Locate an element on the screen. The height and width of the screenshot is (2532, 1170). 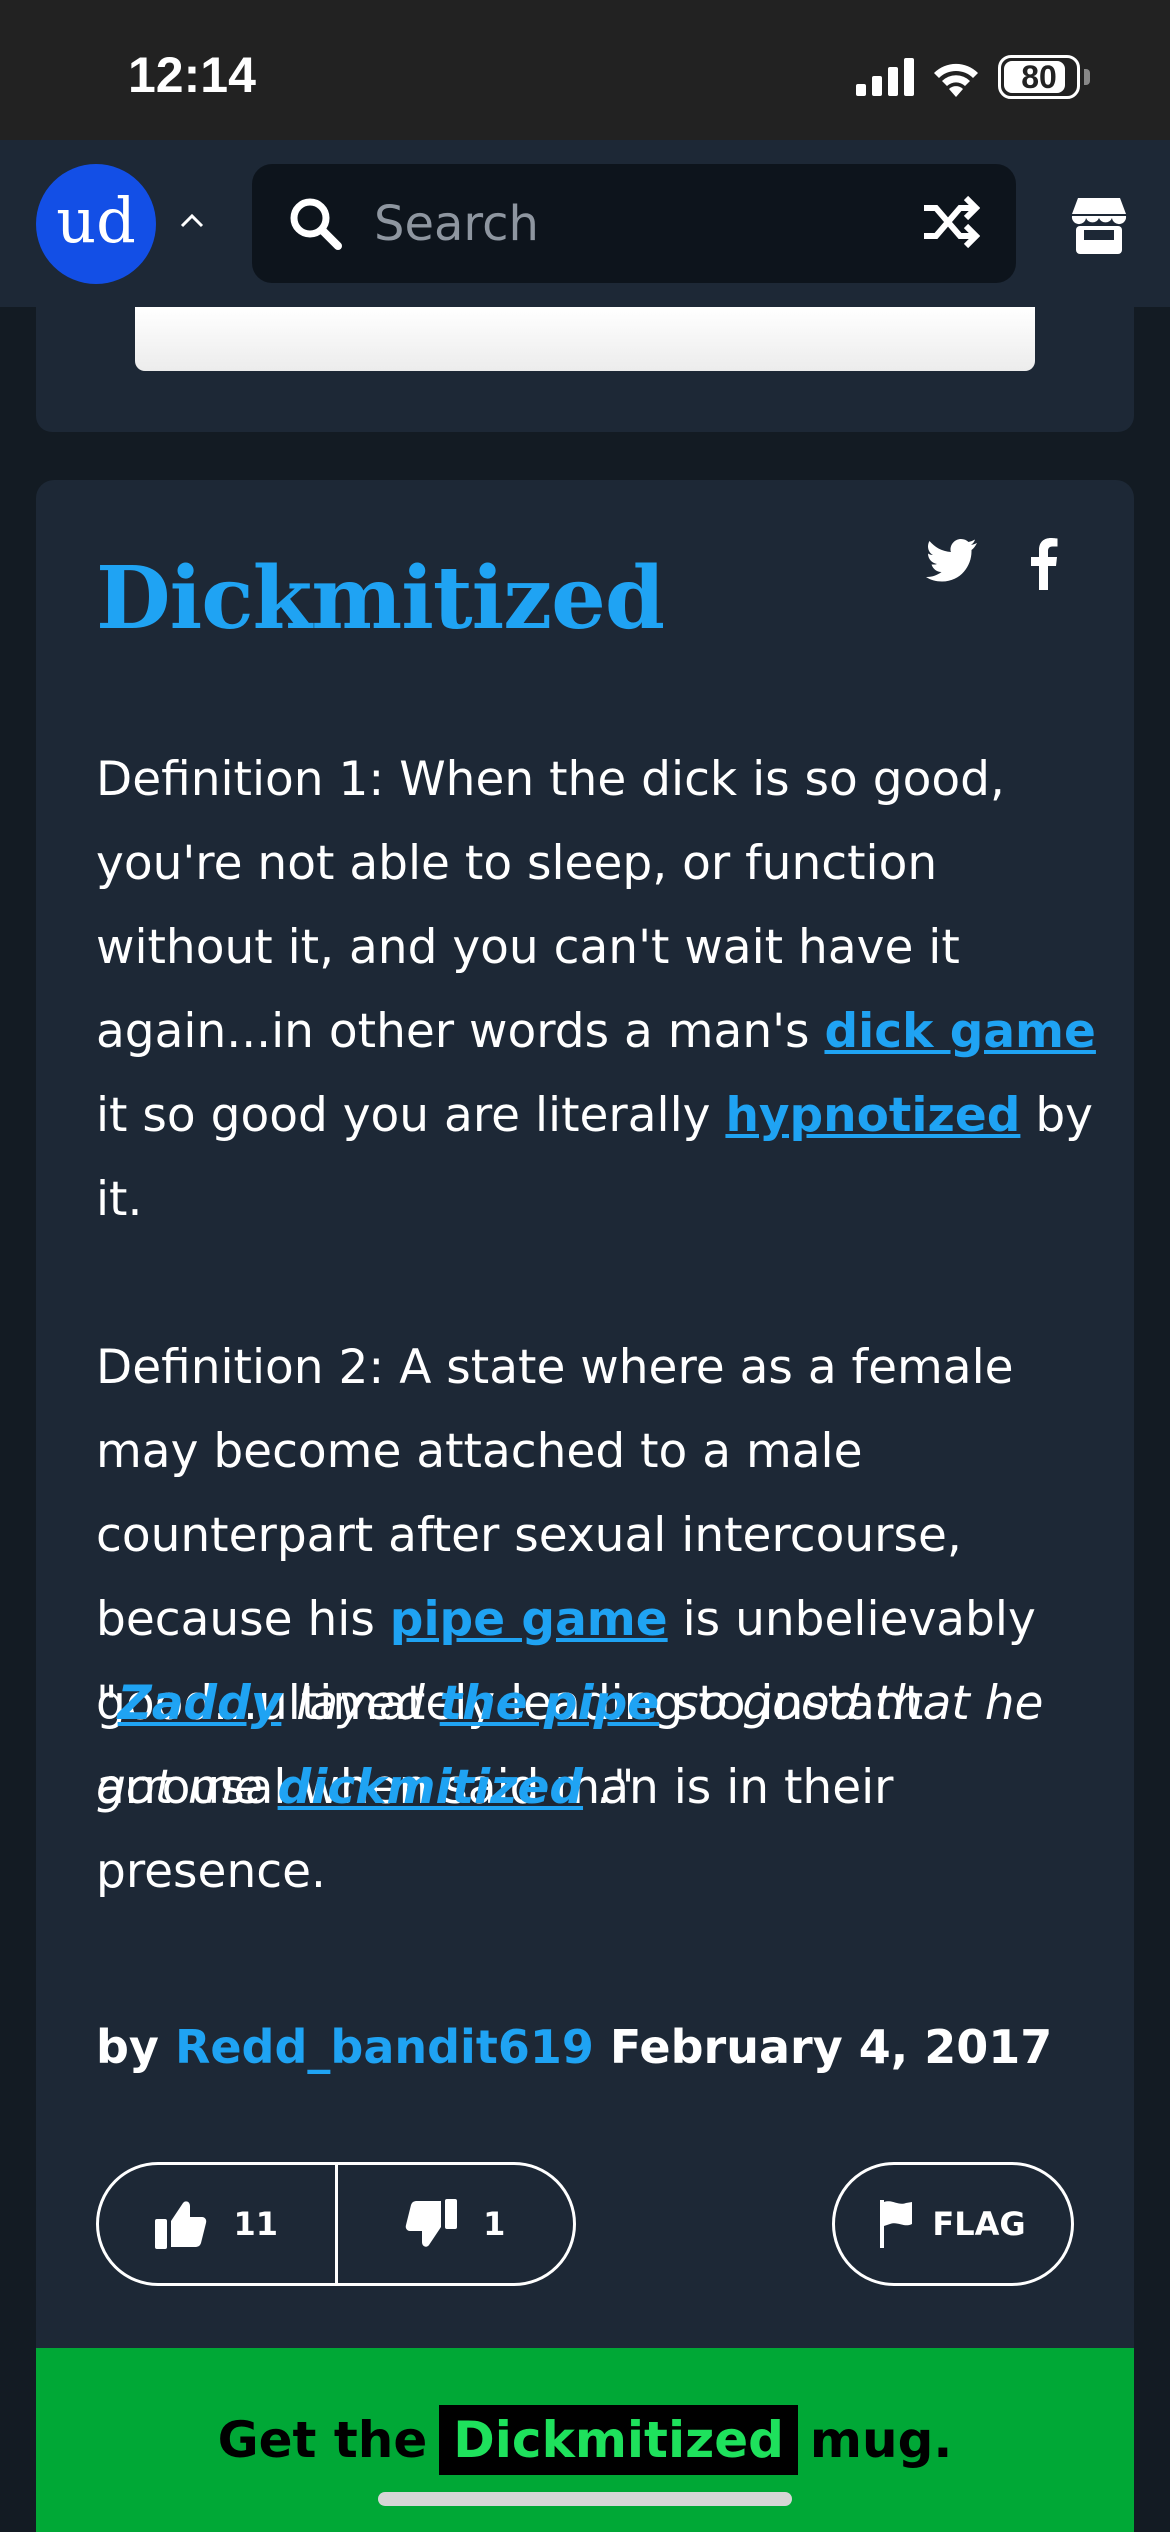
ad-box is located at coordinates (585, 339).